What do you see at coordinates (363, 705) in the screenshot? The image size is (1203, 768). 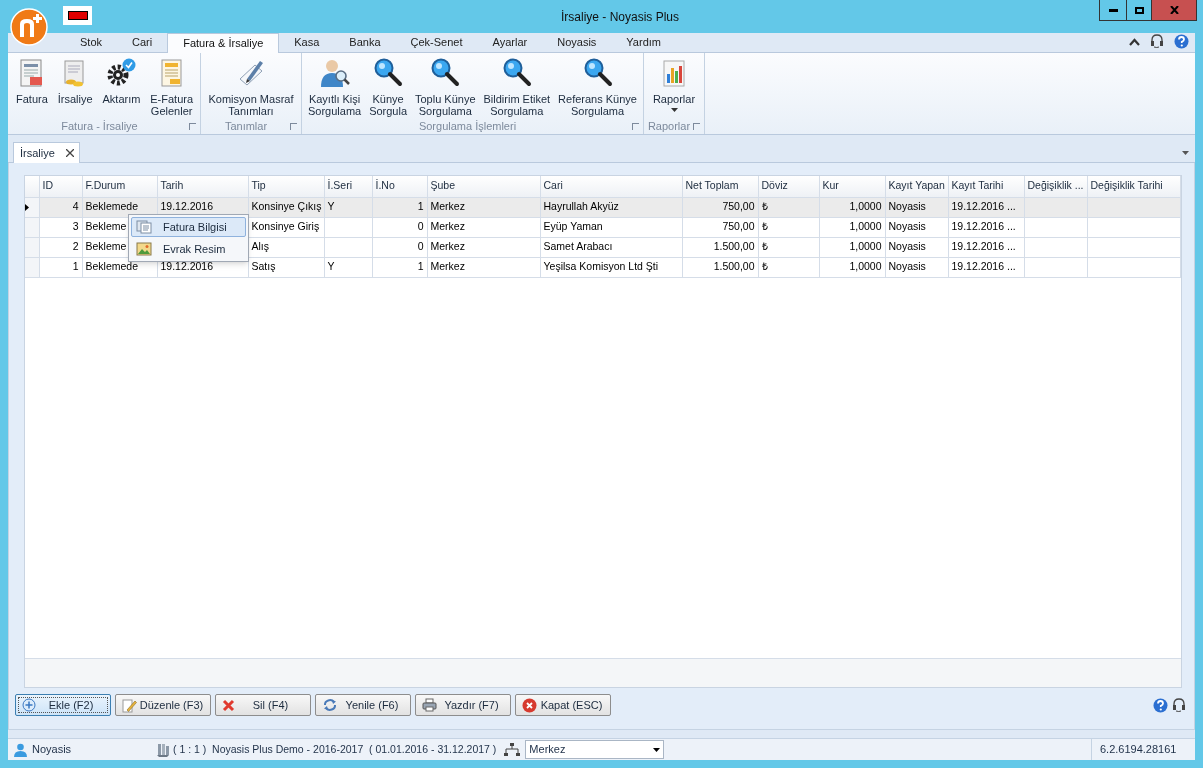 I see `toolbar-button: Yenile (F6)` at bounding box center [363, 705].